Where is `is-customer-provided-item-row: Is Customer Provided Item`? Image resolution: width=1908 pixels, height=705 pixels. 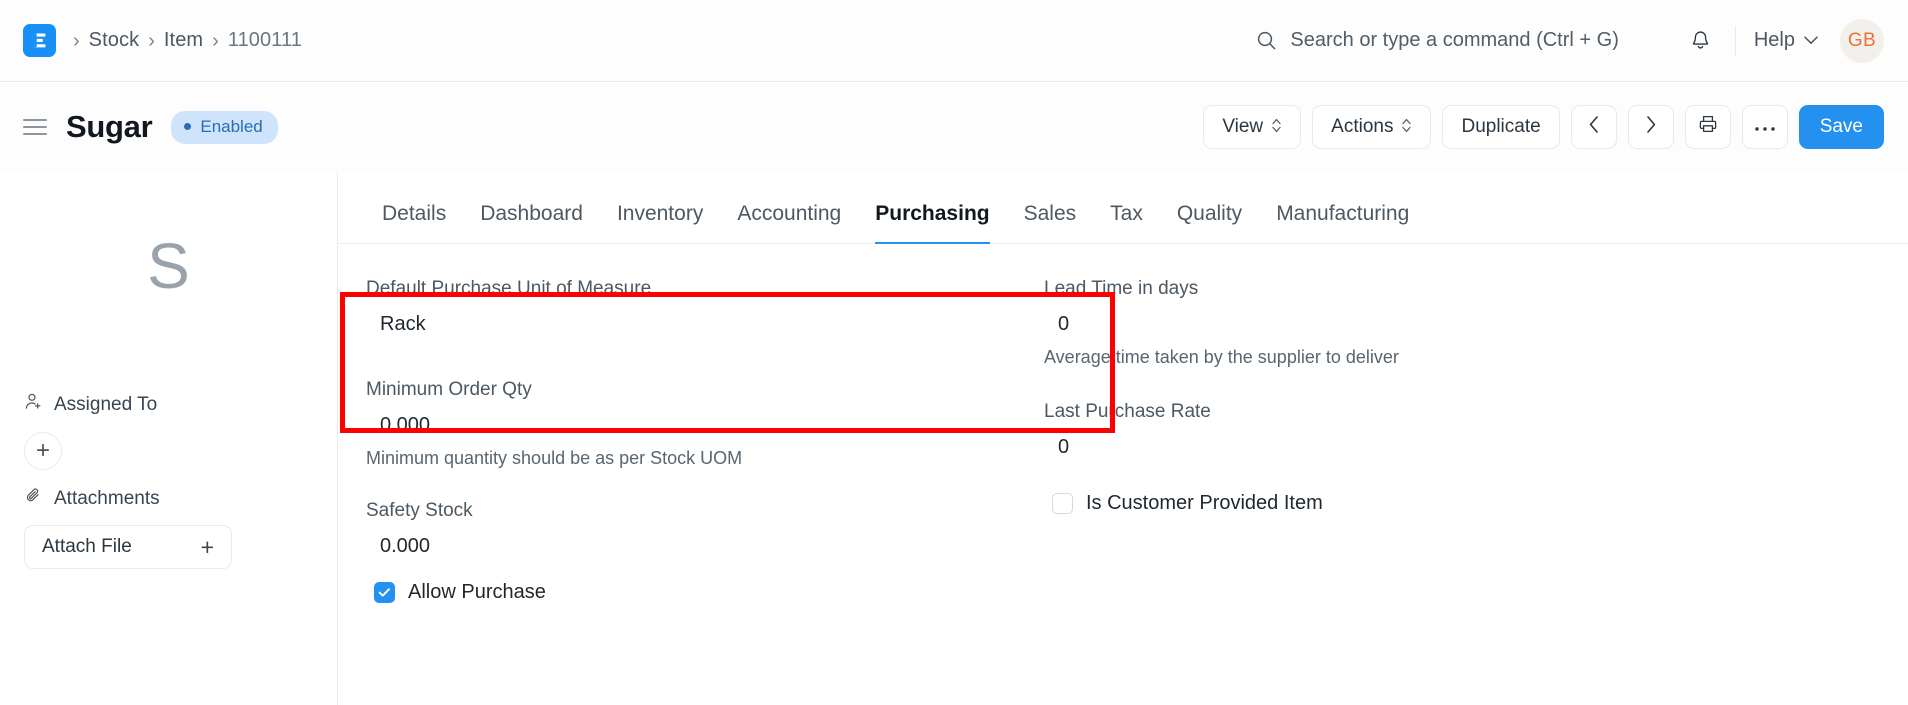
is-customer-provided-item-row: Is Customer Provided Item is located at coordinates (1371, 492).